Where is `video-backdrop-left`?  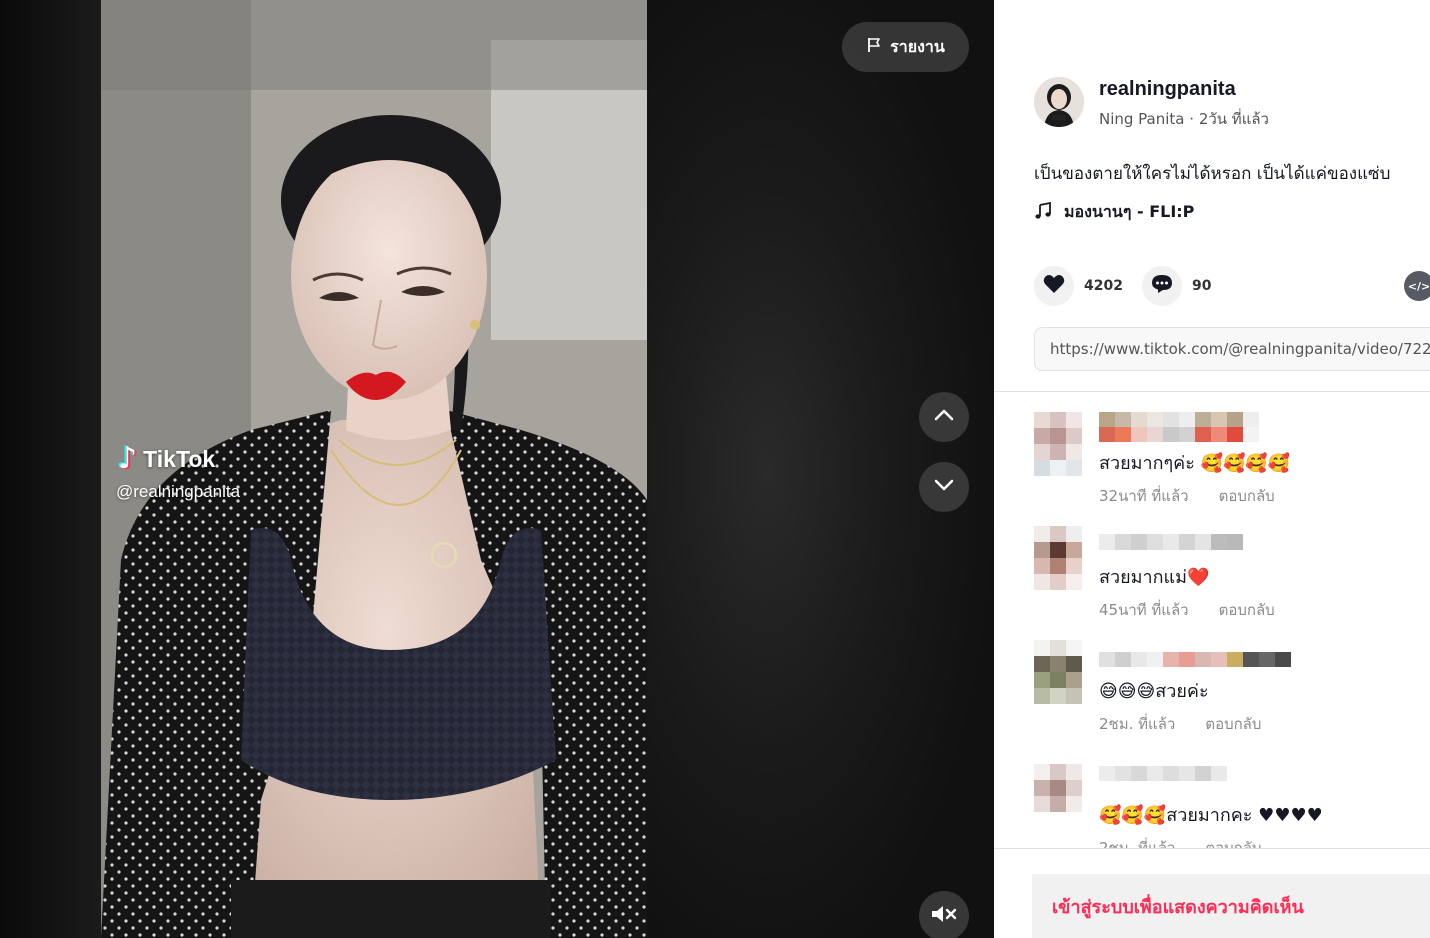 video-backdrop-left is located at coordinates (50, 469).